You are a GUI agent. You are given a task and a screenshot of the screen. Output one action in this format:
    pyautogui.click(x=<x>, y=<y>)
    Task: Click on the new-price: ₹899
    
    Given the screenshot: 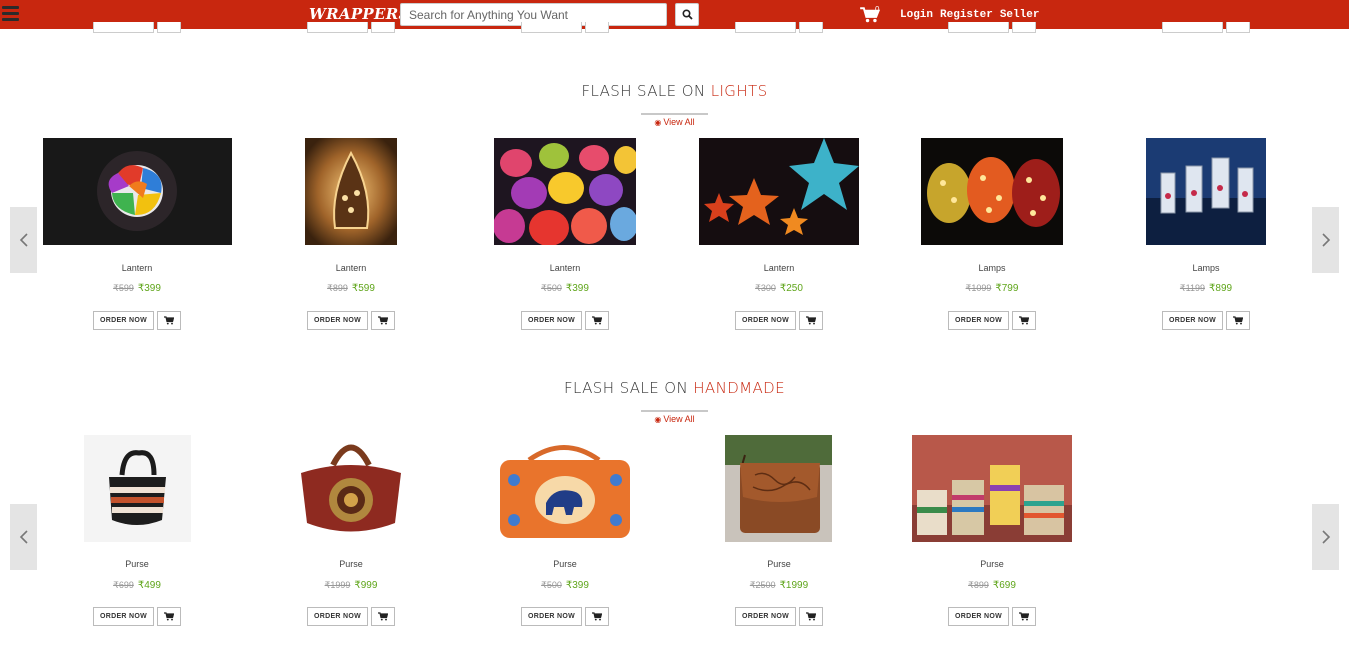 What is the action you would take?
    pyautogui.click(x=1221, y=288)
    